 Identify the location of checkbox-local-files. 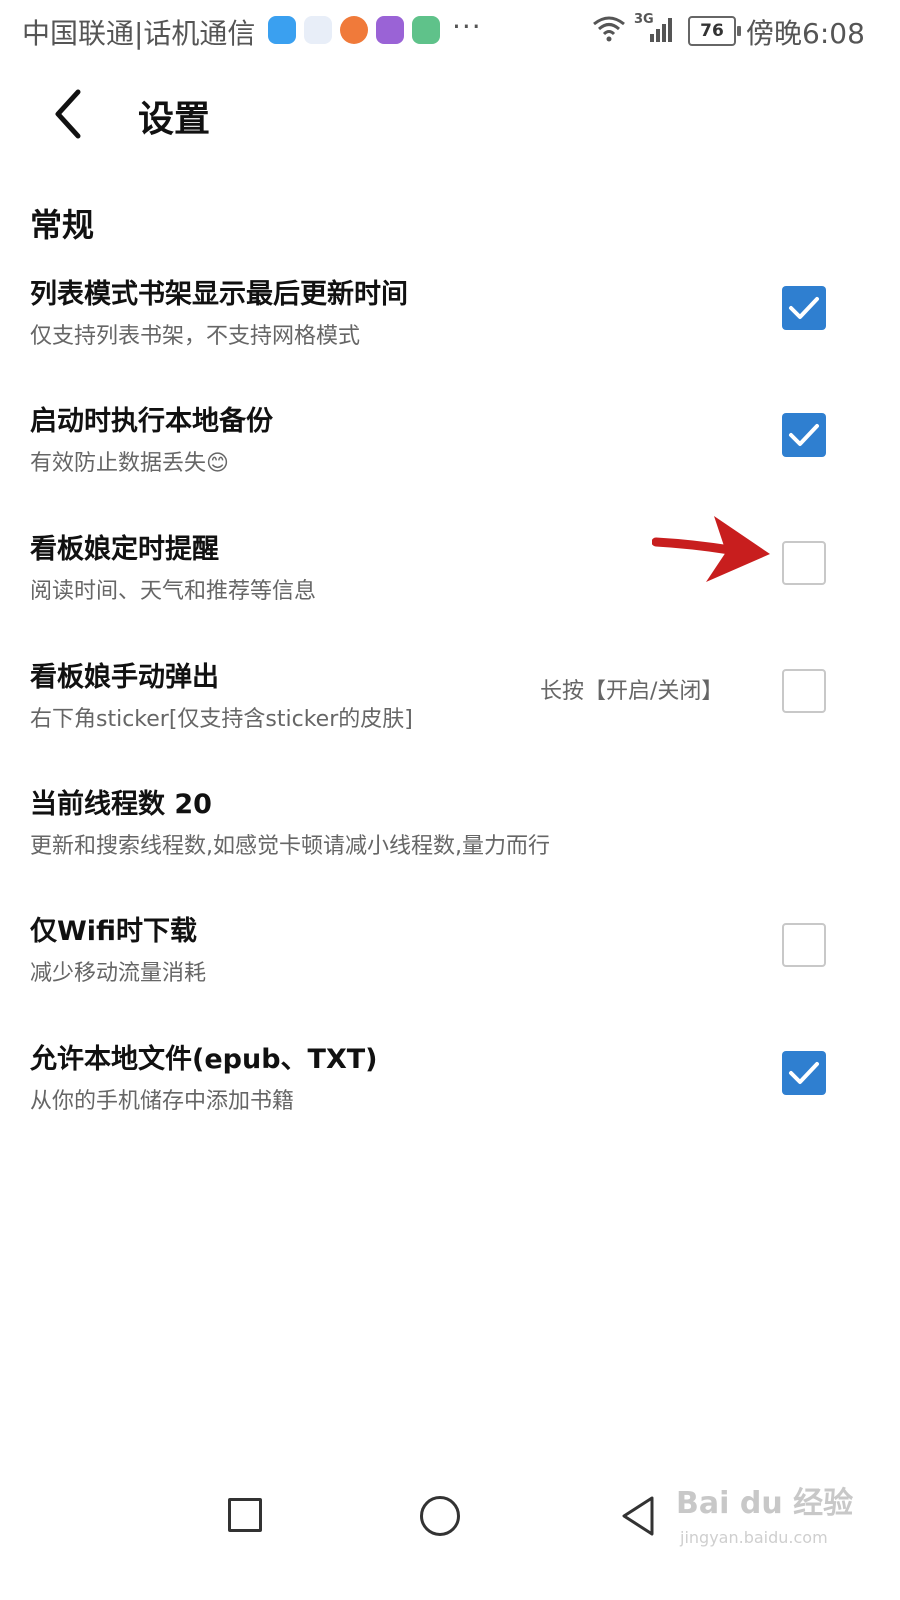
(804, 1073).